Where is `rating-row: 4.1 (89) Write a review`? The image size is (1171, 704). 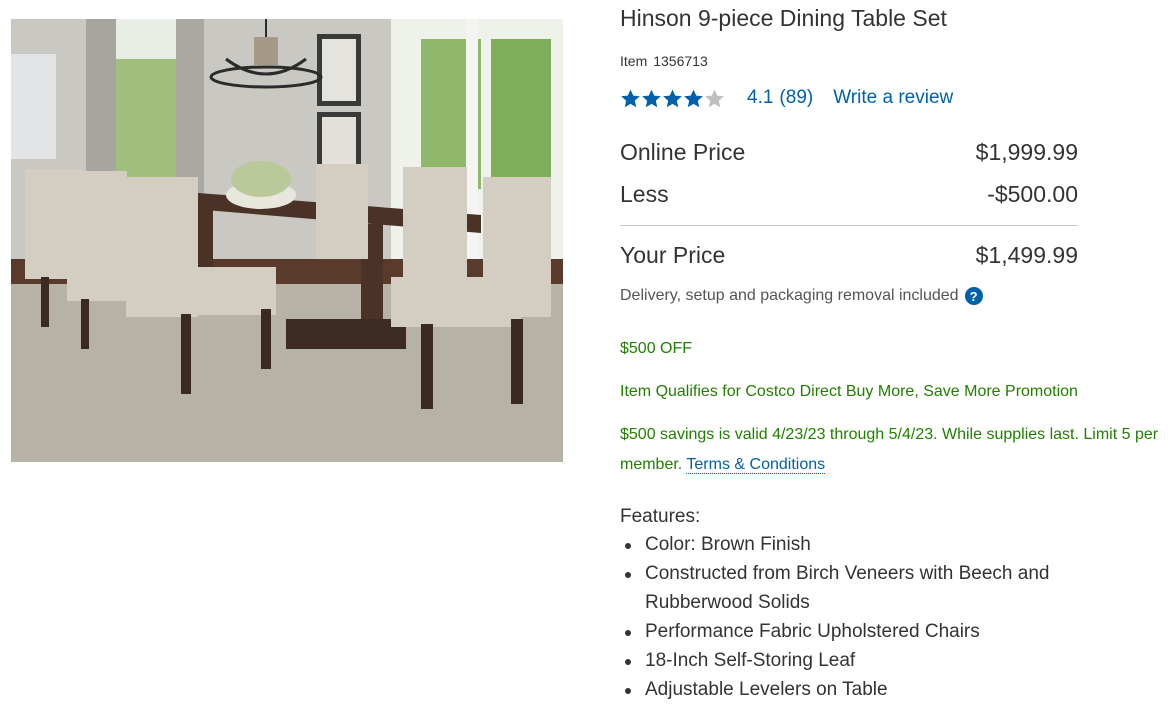 rating-row: 4.1 (89) Write a review is located at coordinates (786, 98).